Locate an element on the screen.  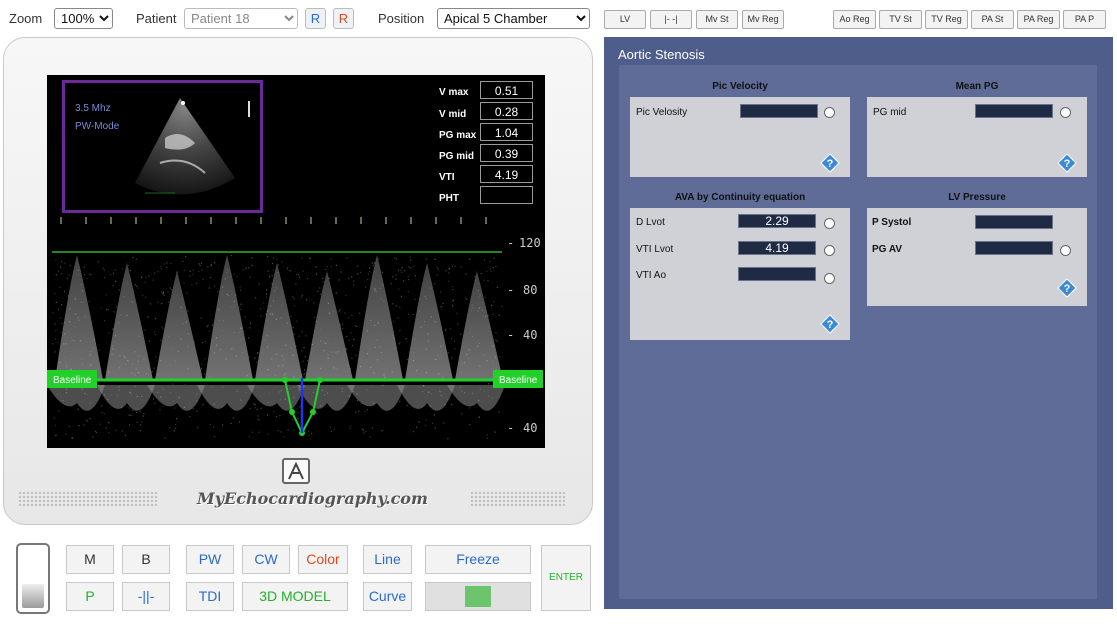
pw-button: PW is located at coordinates (210, 559).